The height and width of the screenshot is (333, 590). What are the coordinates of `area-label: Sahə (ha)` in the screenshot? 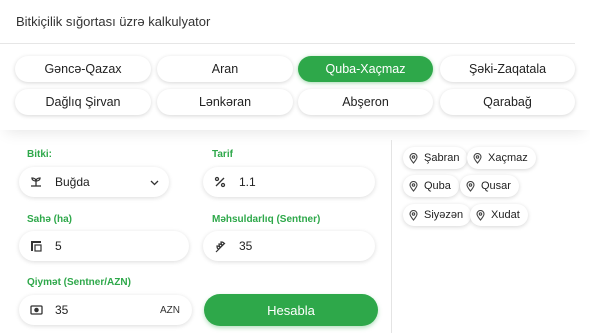 It's located at (50, 219).